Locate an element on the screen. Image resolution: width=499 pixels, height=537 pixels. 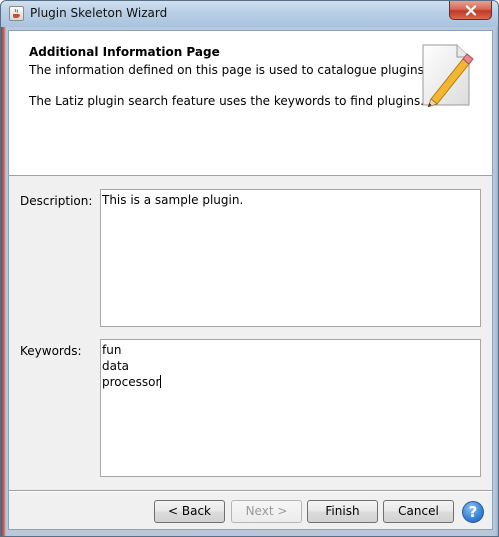
finish-button: Finish is located at coordinates (342, 511).